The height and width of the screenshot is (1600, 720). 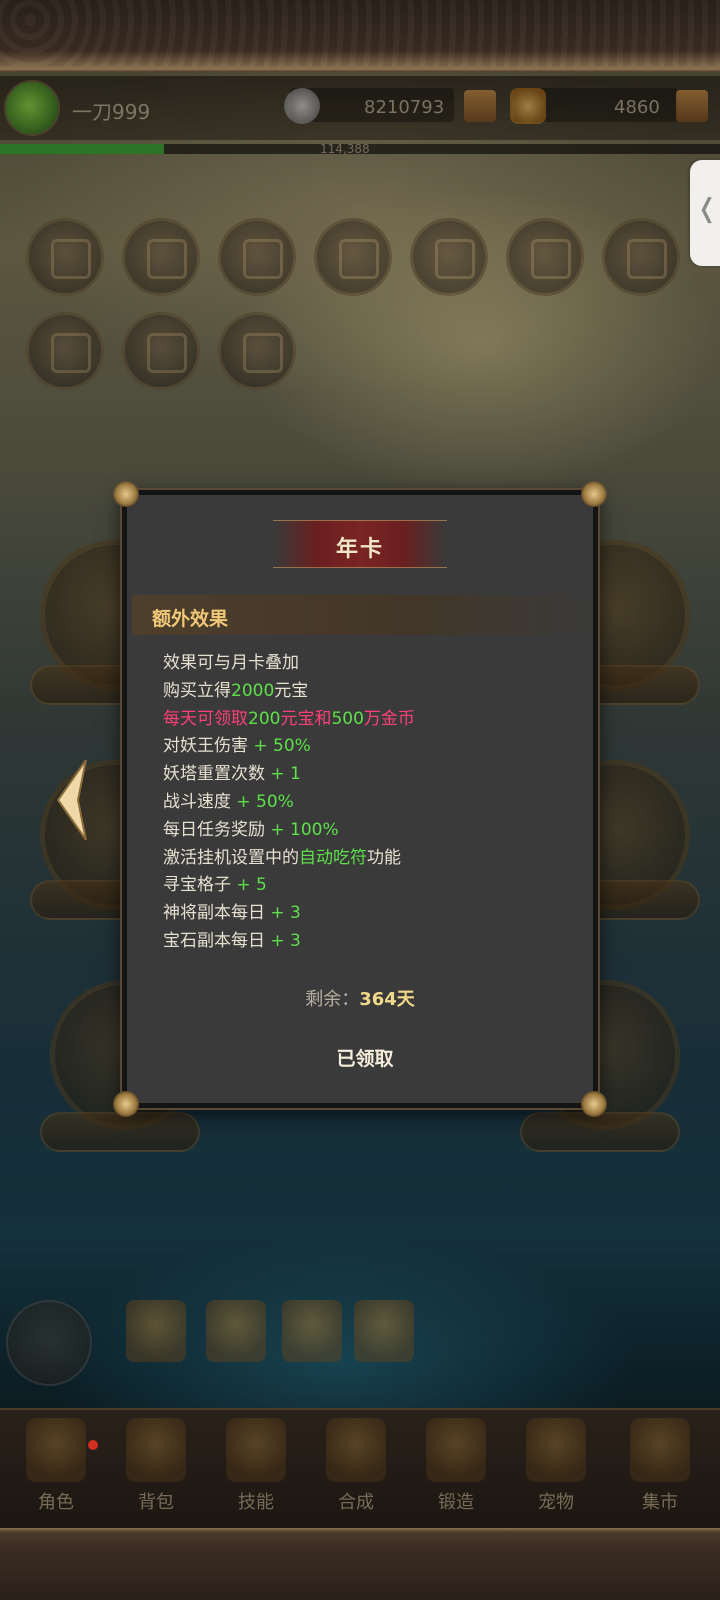 What do you see at coordinates (556, 1502) in the screenshot?
I see `nav-label: 宠物` at bounding box center [556, 1502].